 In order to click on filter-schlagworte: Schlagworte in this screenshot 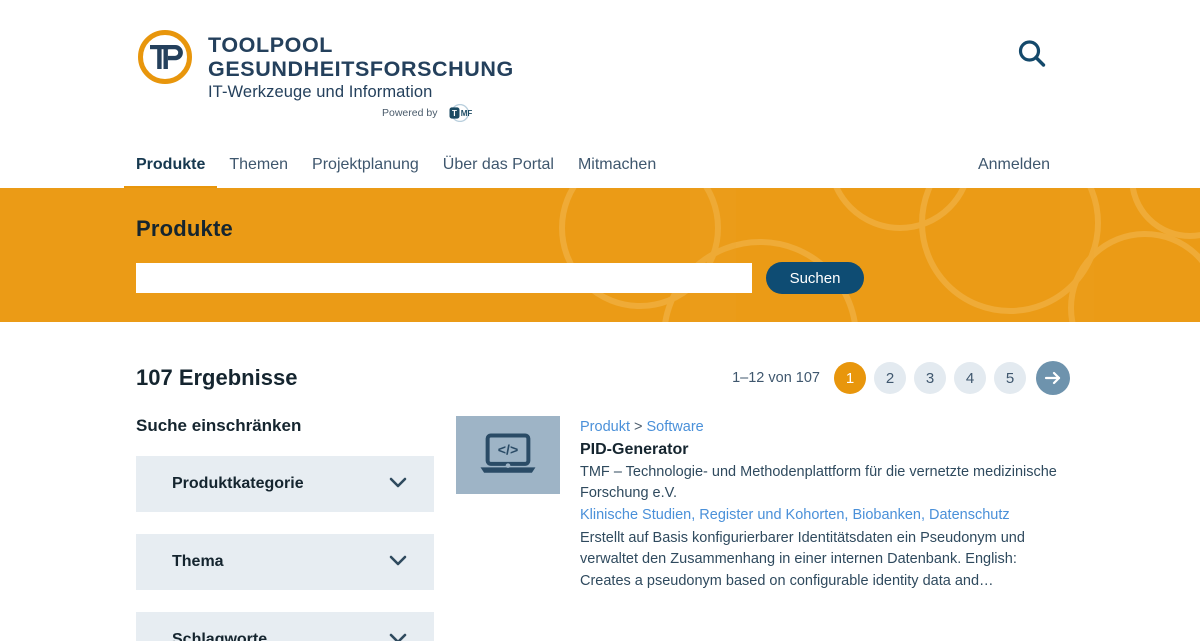, I will do `click(285, 626)`.